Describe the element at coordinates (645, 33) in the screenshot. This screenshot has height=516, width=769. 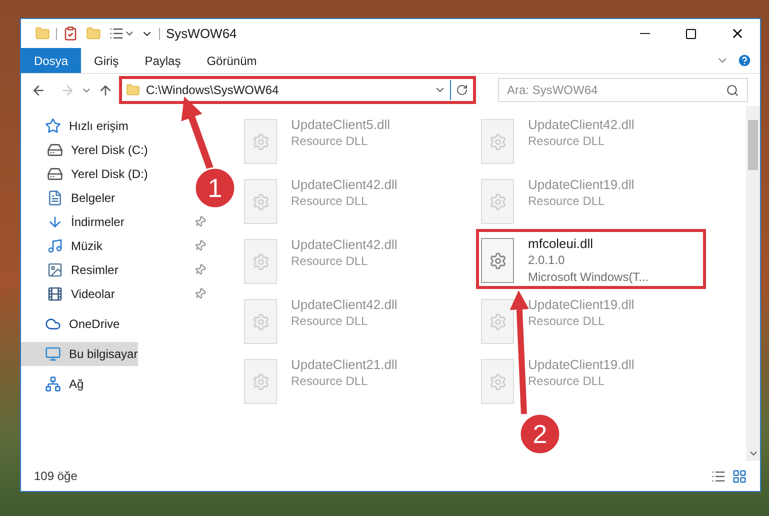
I see `minimize-icon` at that location.